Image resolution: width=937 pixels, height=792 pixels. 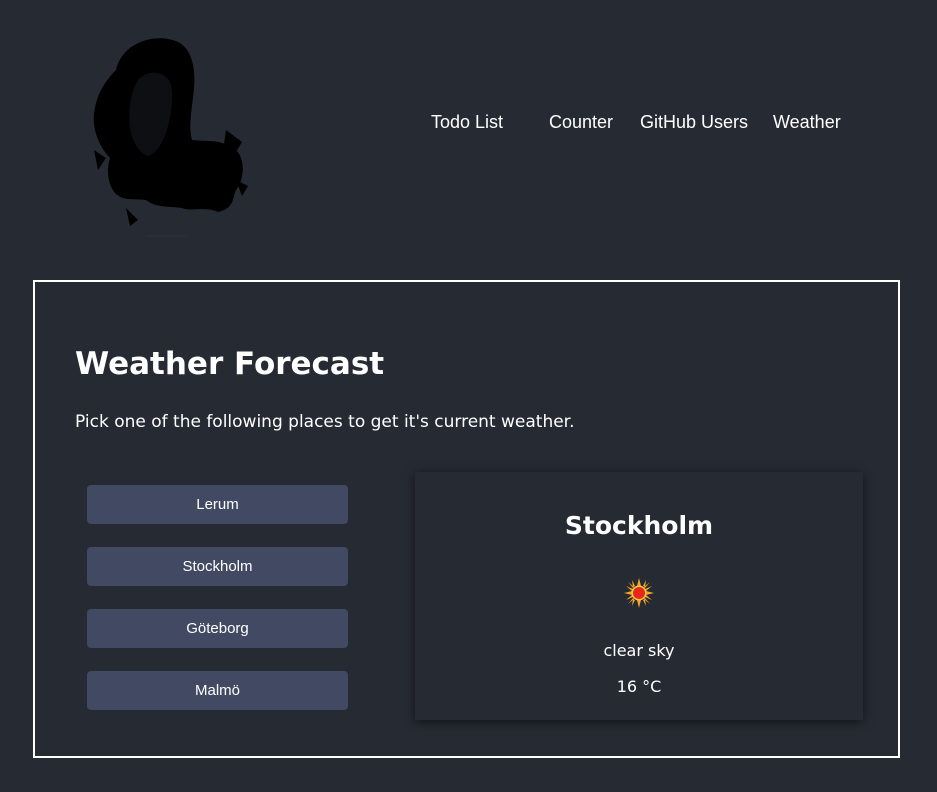 I want to click on weather-city: Stockholm, so click(x=639, y=525).